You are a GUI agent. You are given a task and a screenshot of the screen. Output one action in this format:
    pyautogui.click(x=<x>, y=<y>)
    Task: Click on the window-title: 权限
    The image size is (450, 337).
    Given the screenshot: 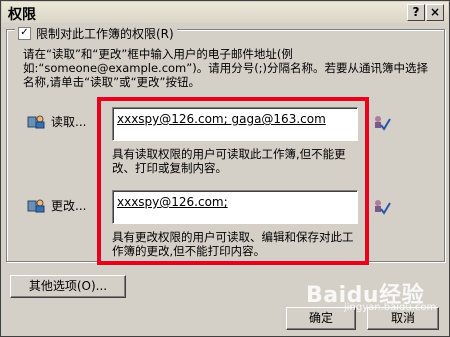 What is the action you would take?
    pyautogui.click(x=22, y=15)
    